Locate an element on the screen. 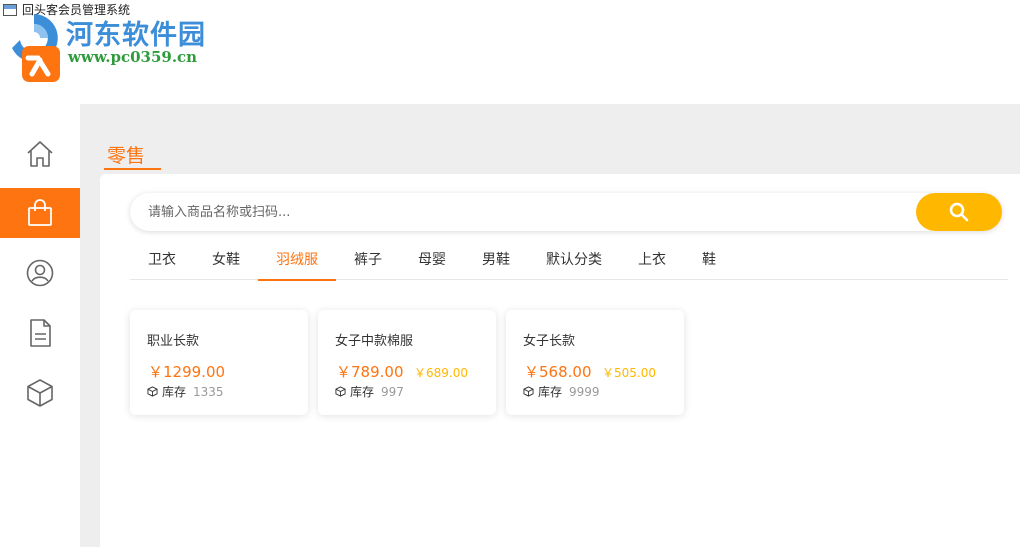  product-card: 女子中款棉服 ￥789.00 ￥689.00 库存 997 is located at coordinates (407, 362).